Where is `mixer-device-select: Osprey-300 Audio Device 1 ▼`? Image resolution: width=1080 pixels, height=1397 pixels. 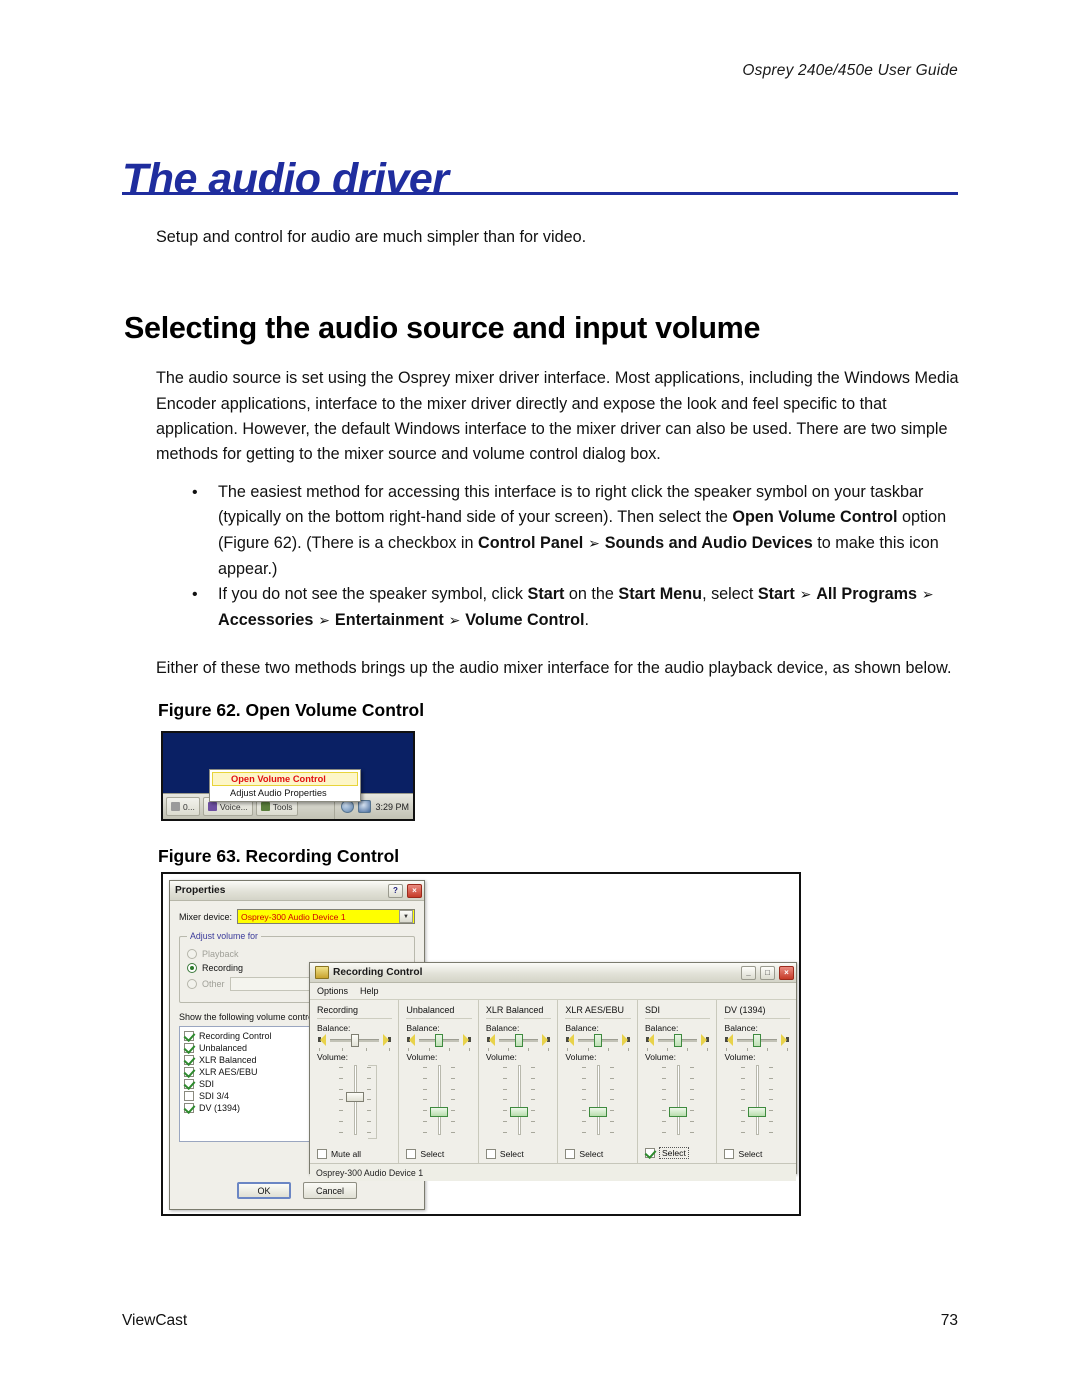 mixer-device-select: Osprey-300 Audio Device 1 ▼ is located at coordinates (326, 916).